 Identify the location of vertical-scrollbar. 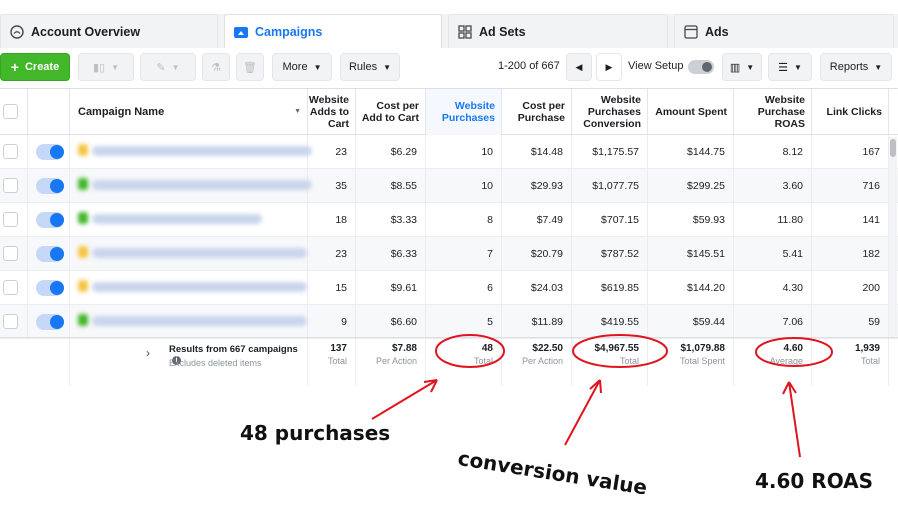
(893, 237).